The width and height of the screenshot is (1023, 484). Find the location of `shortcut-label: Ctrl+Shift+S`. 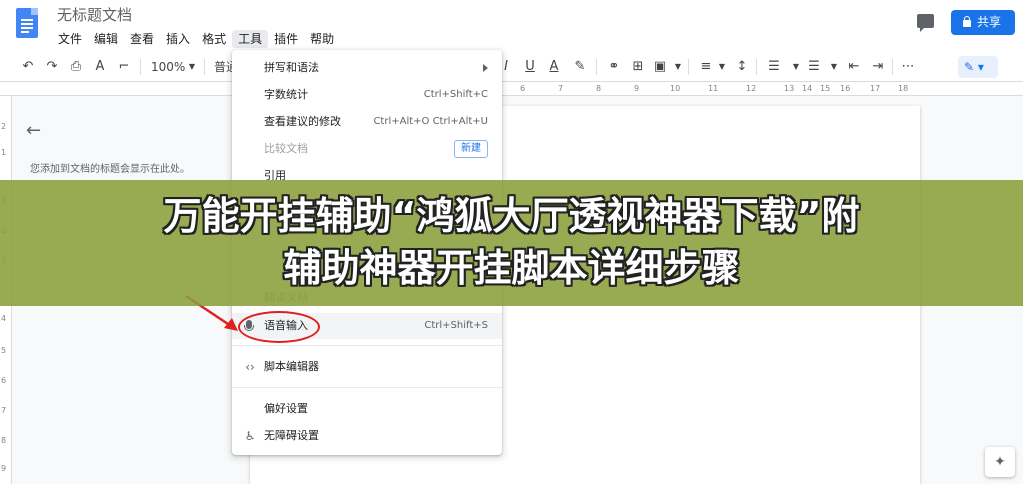

shortcut-label: Ctrl+Shift+S is located at coordinates (456, 325).